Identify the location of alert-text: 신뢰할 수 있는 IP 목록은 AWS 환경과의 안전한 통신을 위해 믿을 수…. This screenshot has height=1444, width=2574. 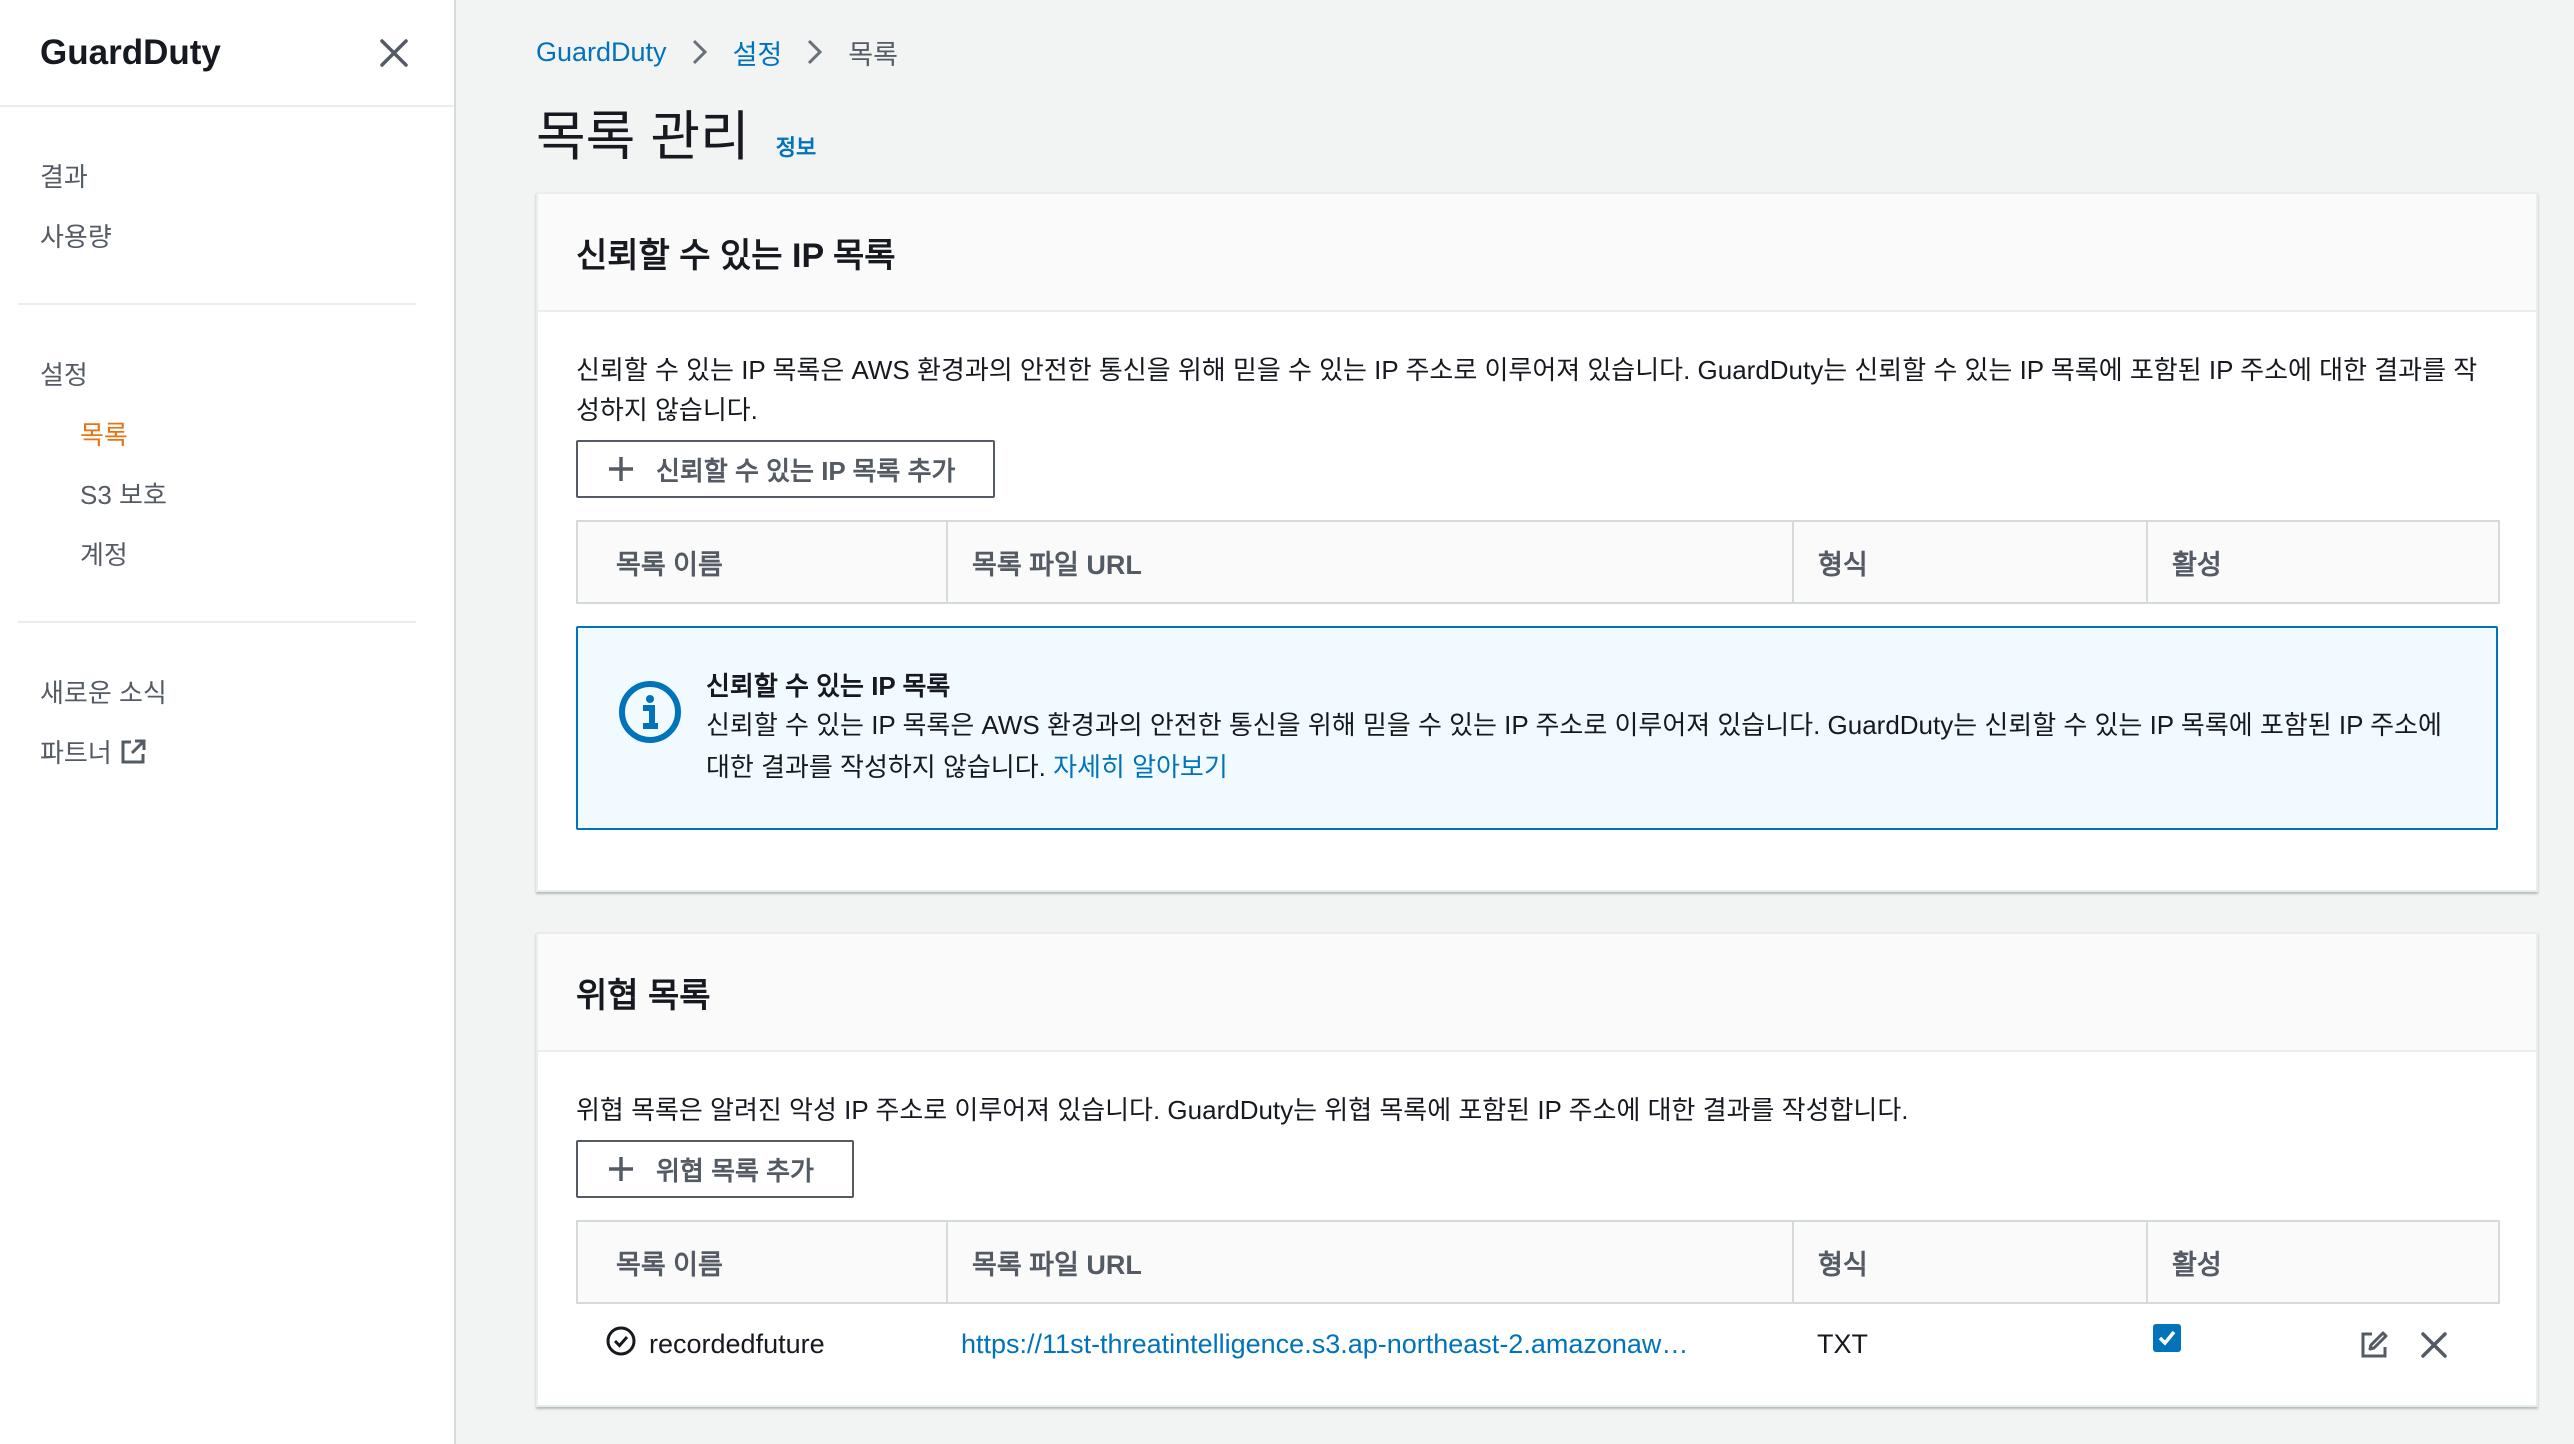
(1581, 746).